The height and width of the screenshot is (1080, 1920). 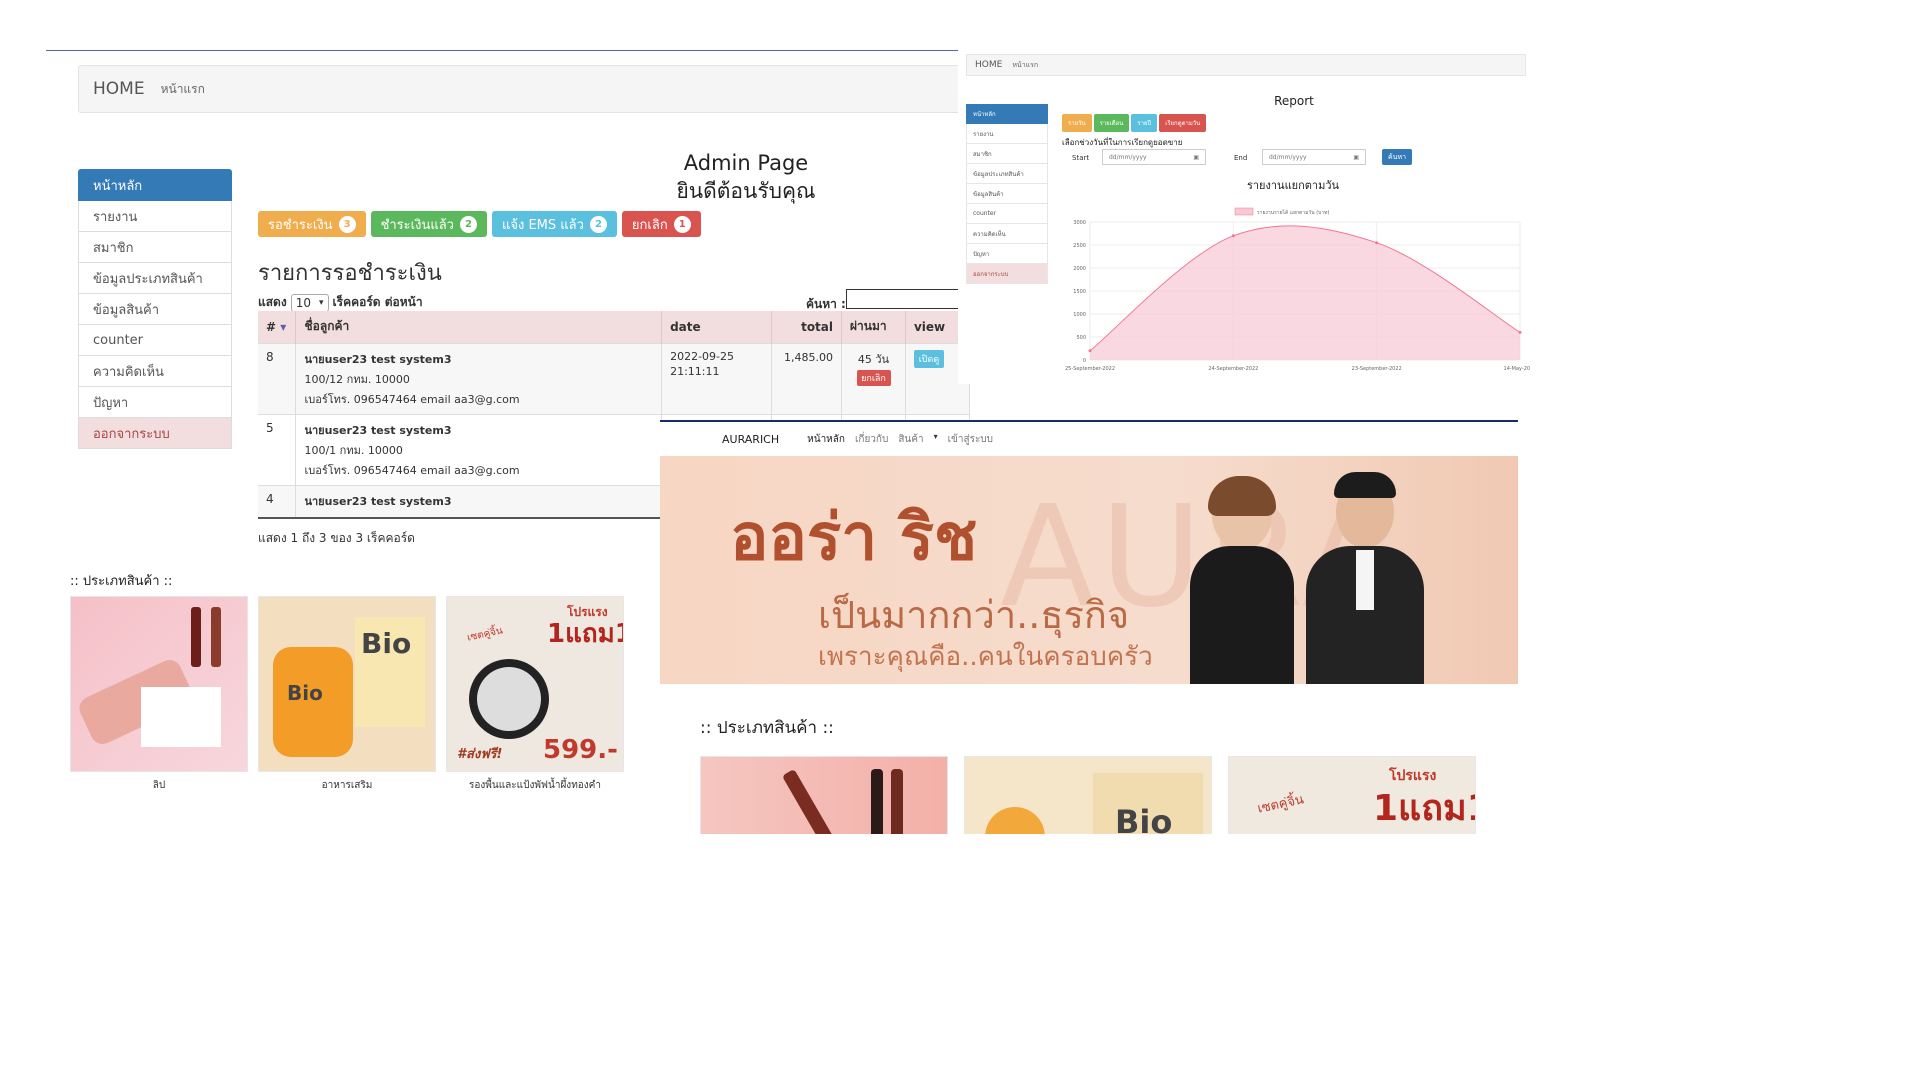 I want to click on sidebar-item: ข้อมูลประเภทสินค้า, so click(x=155, y=278).